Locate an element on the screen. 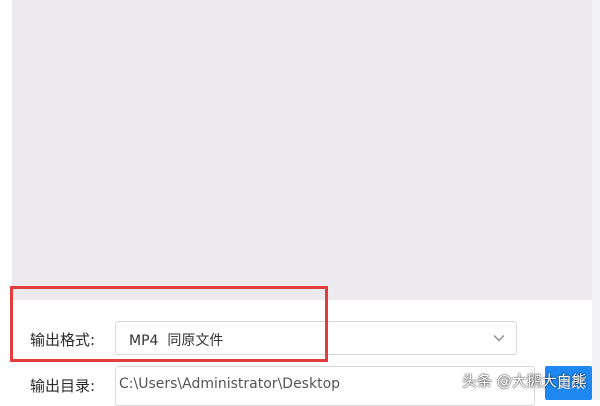 The image size is (600, 406). output-directory-field is located at coordinates (325, 386).